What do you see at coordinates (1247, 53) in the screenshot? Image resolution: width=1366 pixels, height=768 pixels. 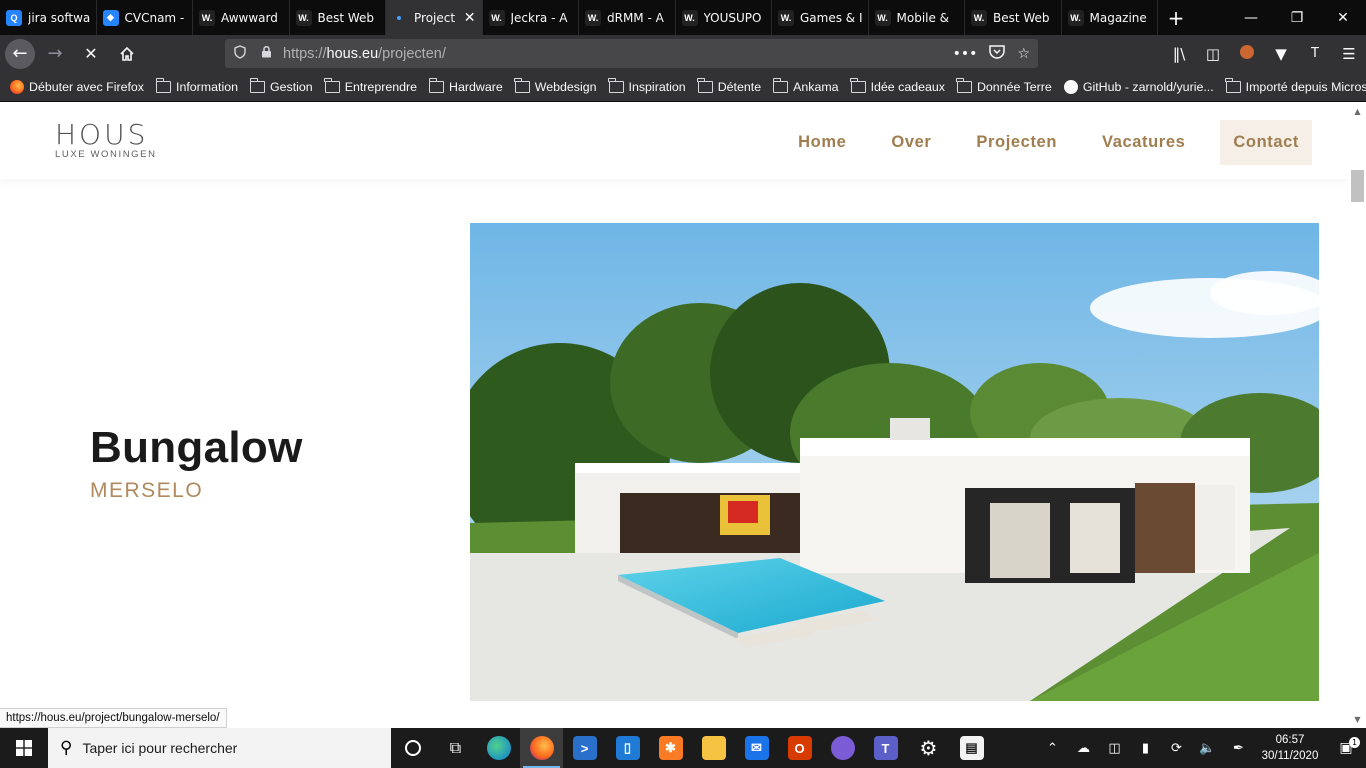 I see `extension-icon` at bounding box center [1247, 53].